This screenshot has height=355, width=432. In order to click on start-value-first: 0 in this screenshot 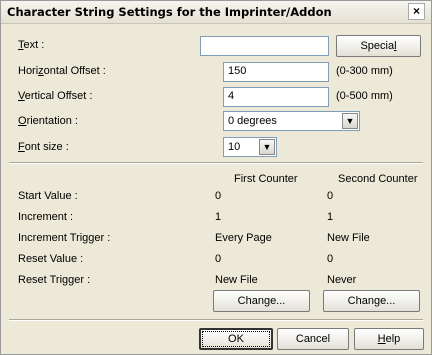, I will do `click(218, 196)`.